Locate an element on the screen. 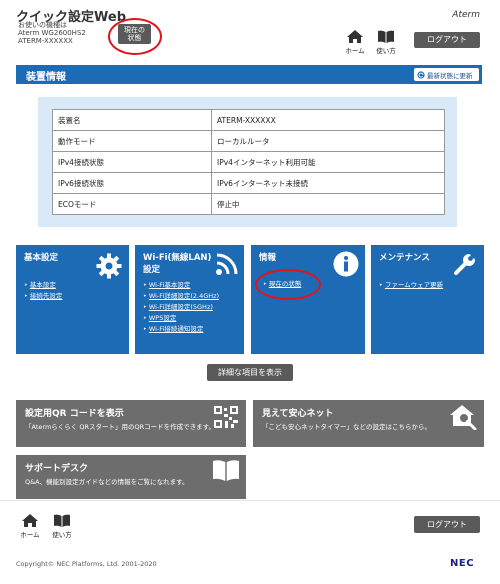 The height and width of the screenshot is (584, 500). footer-home-button: ホーム is located at coordinates (30, 526).